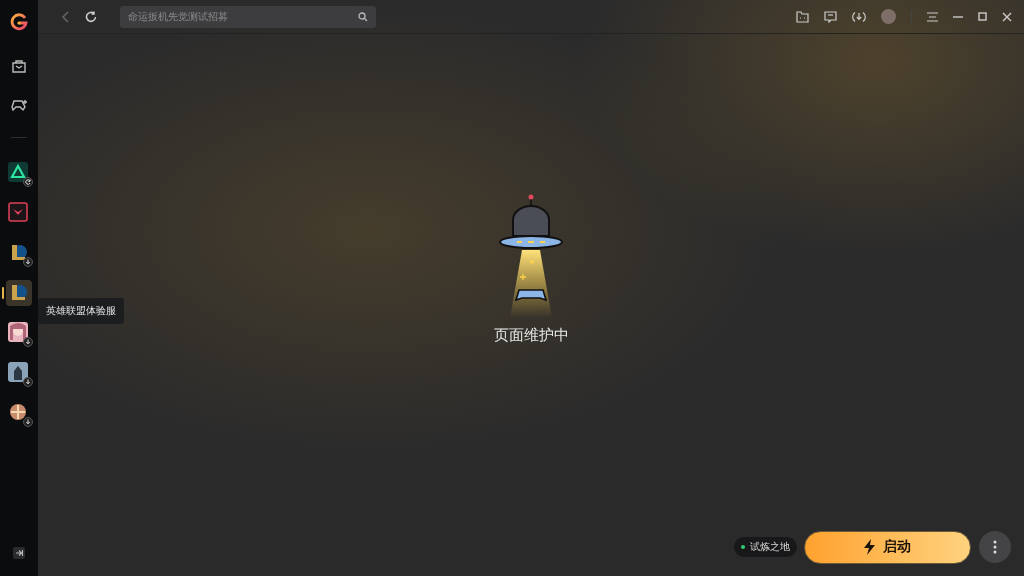  Describe the element at coordinates (770, 547) in the screenshot. I see `server-name: 试炼之地` at that location.